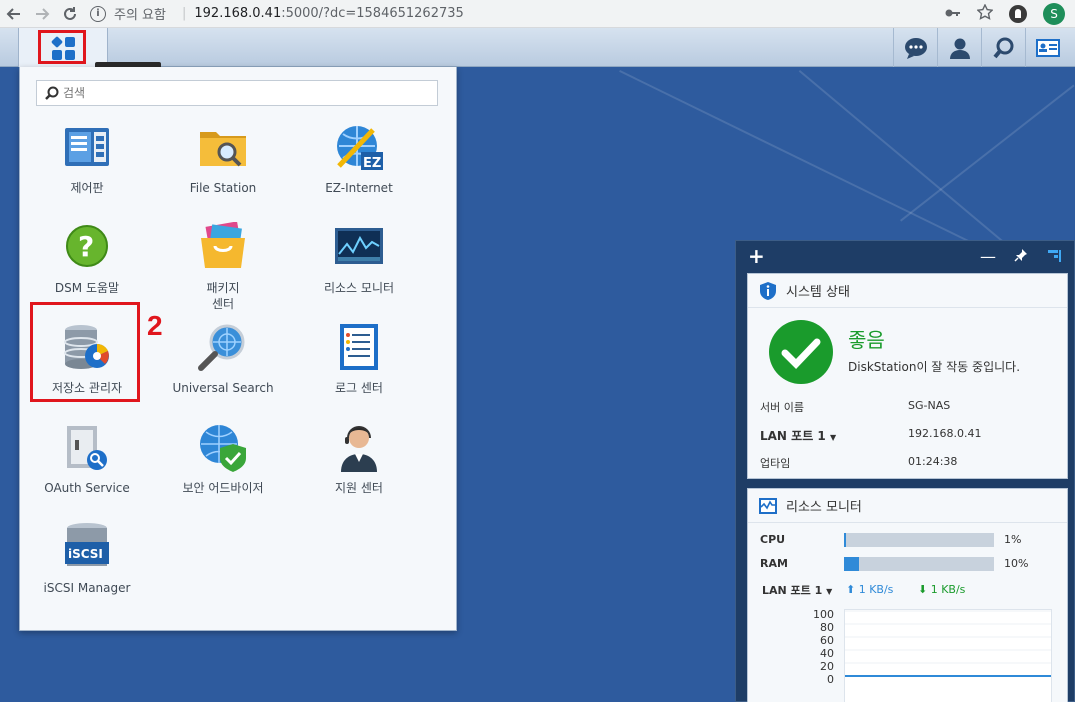  What do you see at coordinates (238, 13) in the screenshot?
I see `url-host: 192.168.0.41` at bounding box center [238, 13].